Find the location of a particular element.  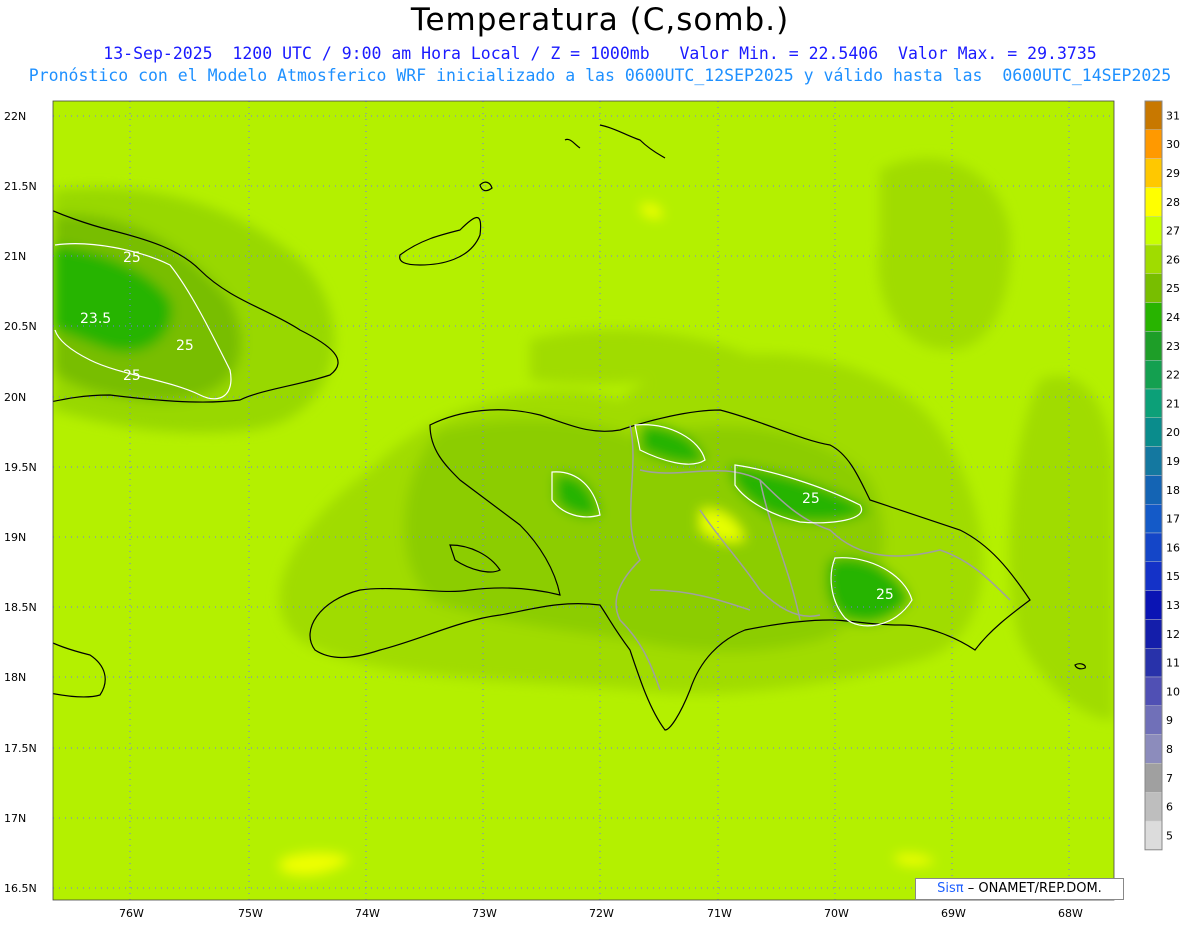

lon-label: 72W is located at coordinates (601, 913).